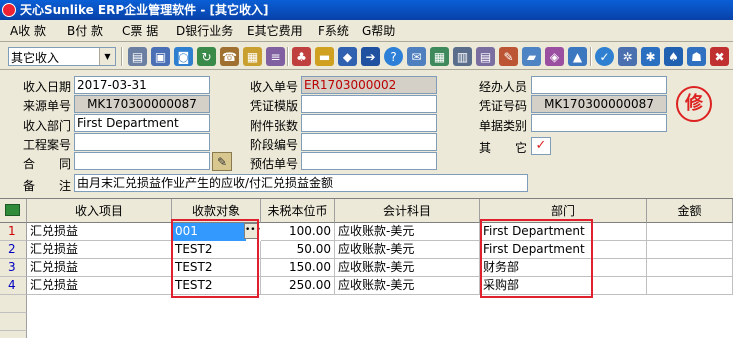 The image size is (733, 338). I want to click on sitemap-icon: ♠, so click(673, 56).